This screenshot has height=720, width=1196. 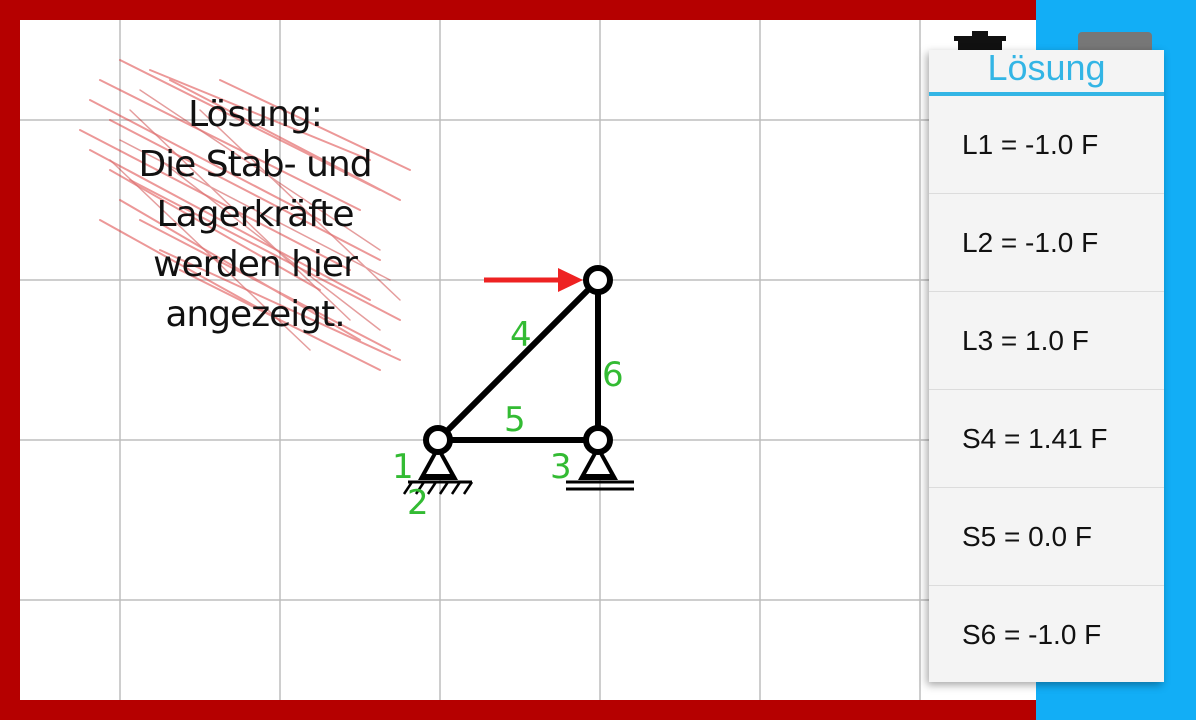 I want to click on panel-title: Lösung, so click(x=1046, y=73).